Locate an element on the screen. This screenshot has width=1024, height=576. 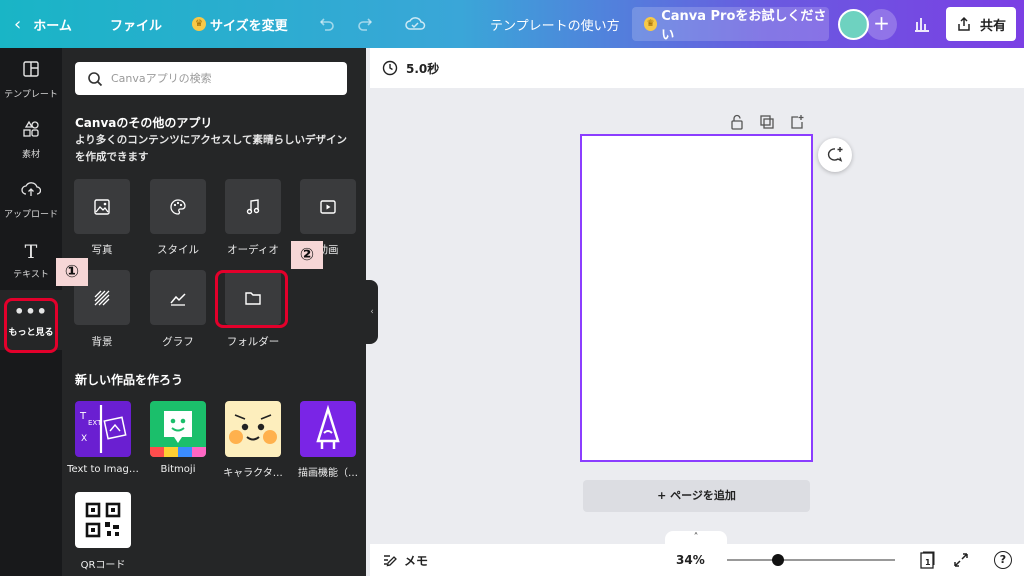
section-description: より多くのコンテンツにアクセスして素晴らしいデザインを作成できます is located at coordinates (211, 148).